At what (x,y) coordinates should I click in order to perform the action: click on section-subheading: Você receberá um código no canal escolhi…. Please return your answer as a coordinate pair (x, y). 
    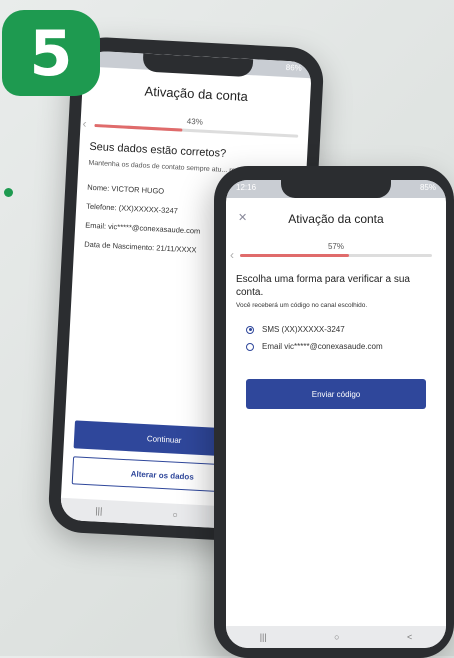
    Looking at the image, I should click on (302, 305).